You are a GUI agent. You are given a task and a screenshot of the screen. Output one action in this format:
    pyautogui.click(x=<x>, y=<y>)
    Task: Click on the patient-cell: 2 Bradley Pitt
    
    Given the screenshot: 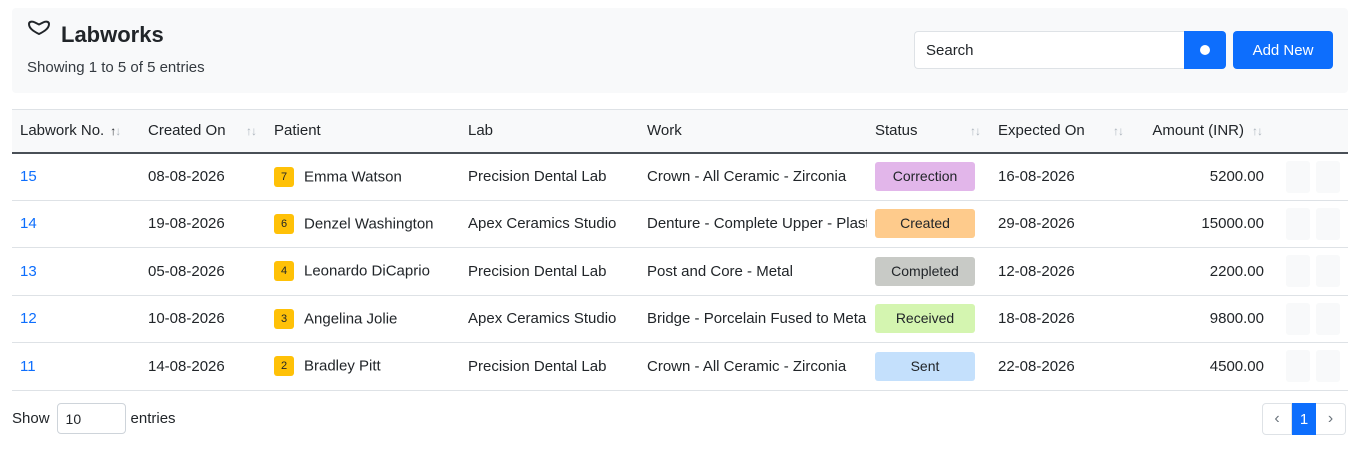 What is the action you would take?
    pyautogui.click(x=363, y=366)
    